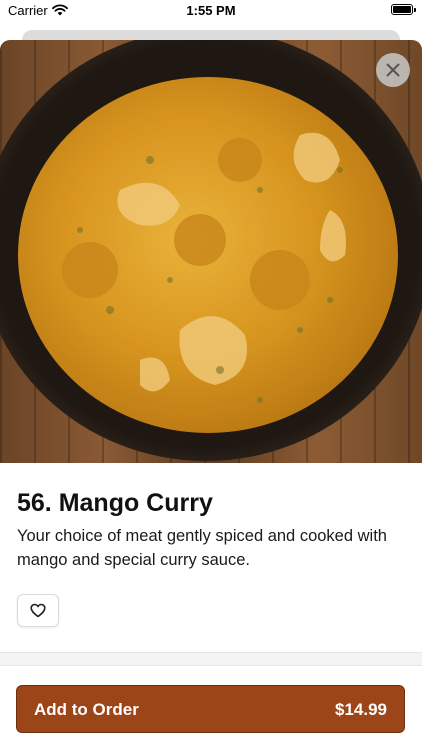  What do you see at coordinates (115, 503) in the screenshot?
I see `item-title: 56. Mango Curry` at bounding box center [115, 503].